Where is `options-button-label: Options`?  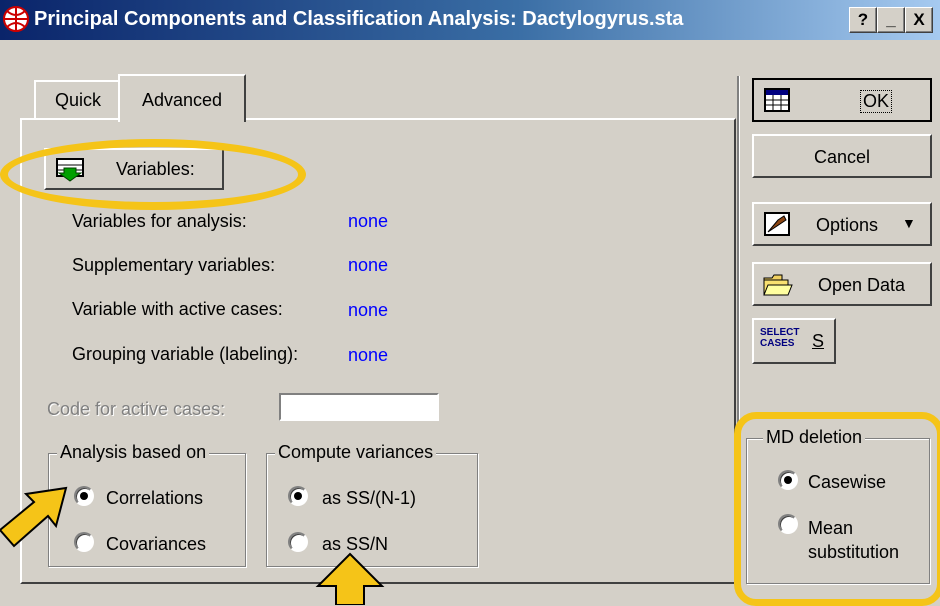
options-button-label: Options is located at coordinates (847, 225).